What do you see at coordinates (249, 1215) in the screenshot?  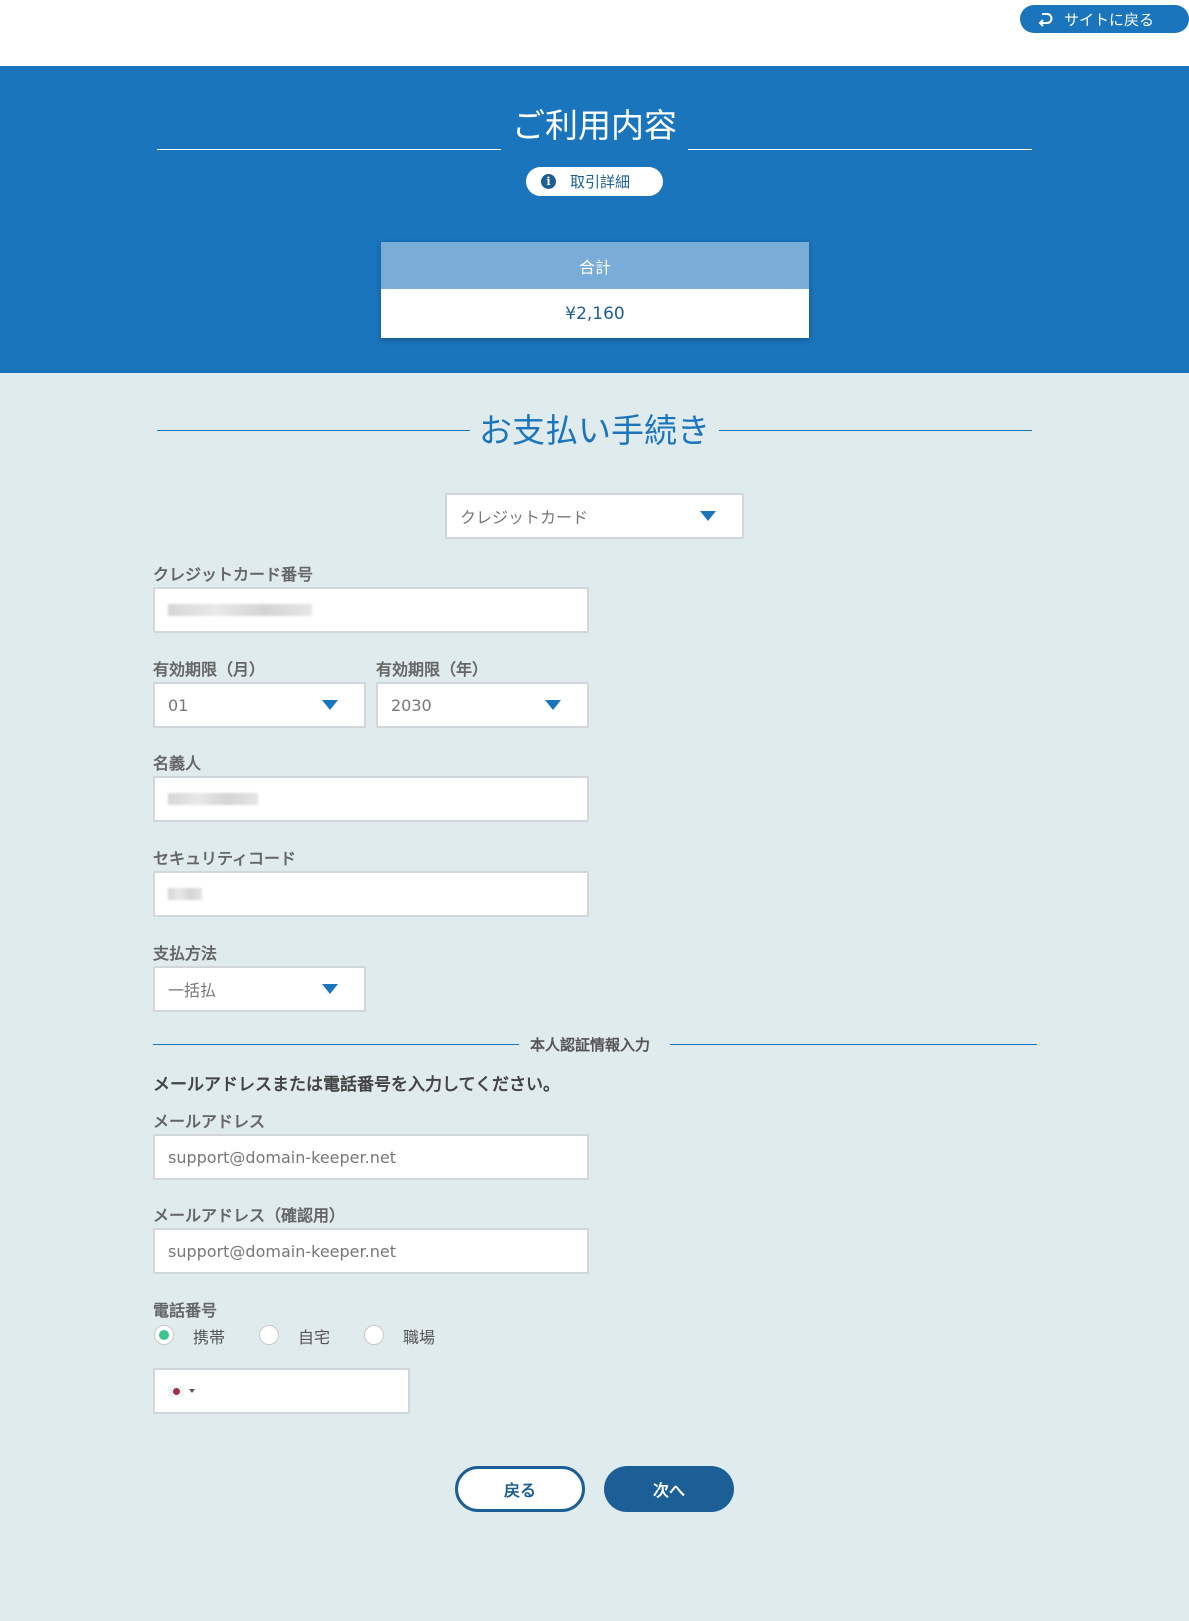 I see `email-confirm-label: メールアドレス（確認用）` at bounding box center [249, 1215].